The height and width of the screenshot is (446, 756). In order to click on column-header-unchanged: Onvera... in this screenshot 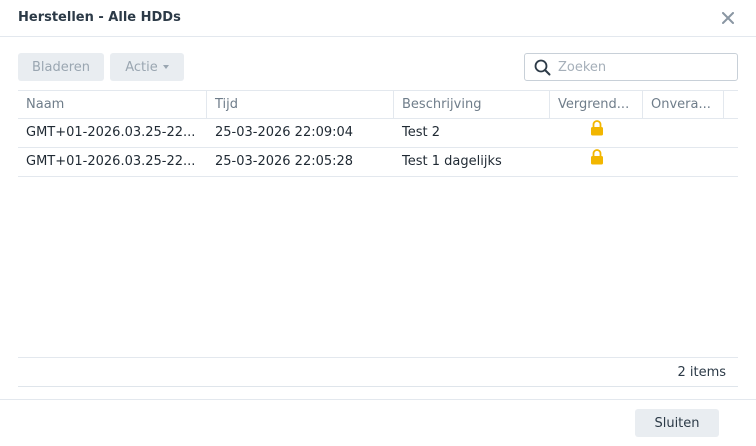, I will do `click(683, 104)`.